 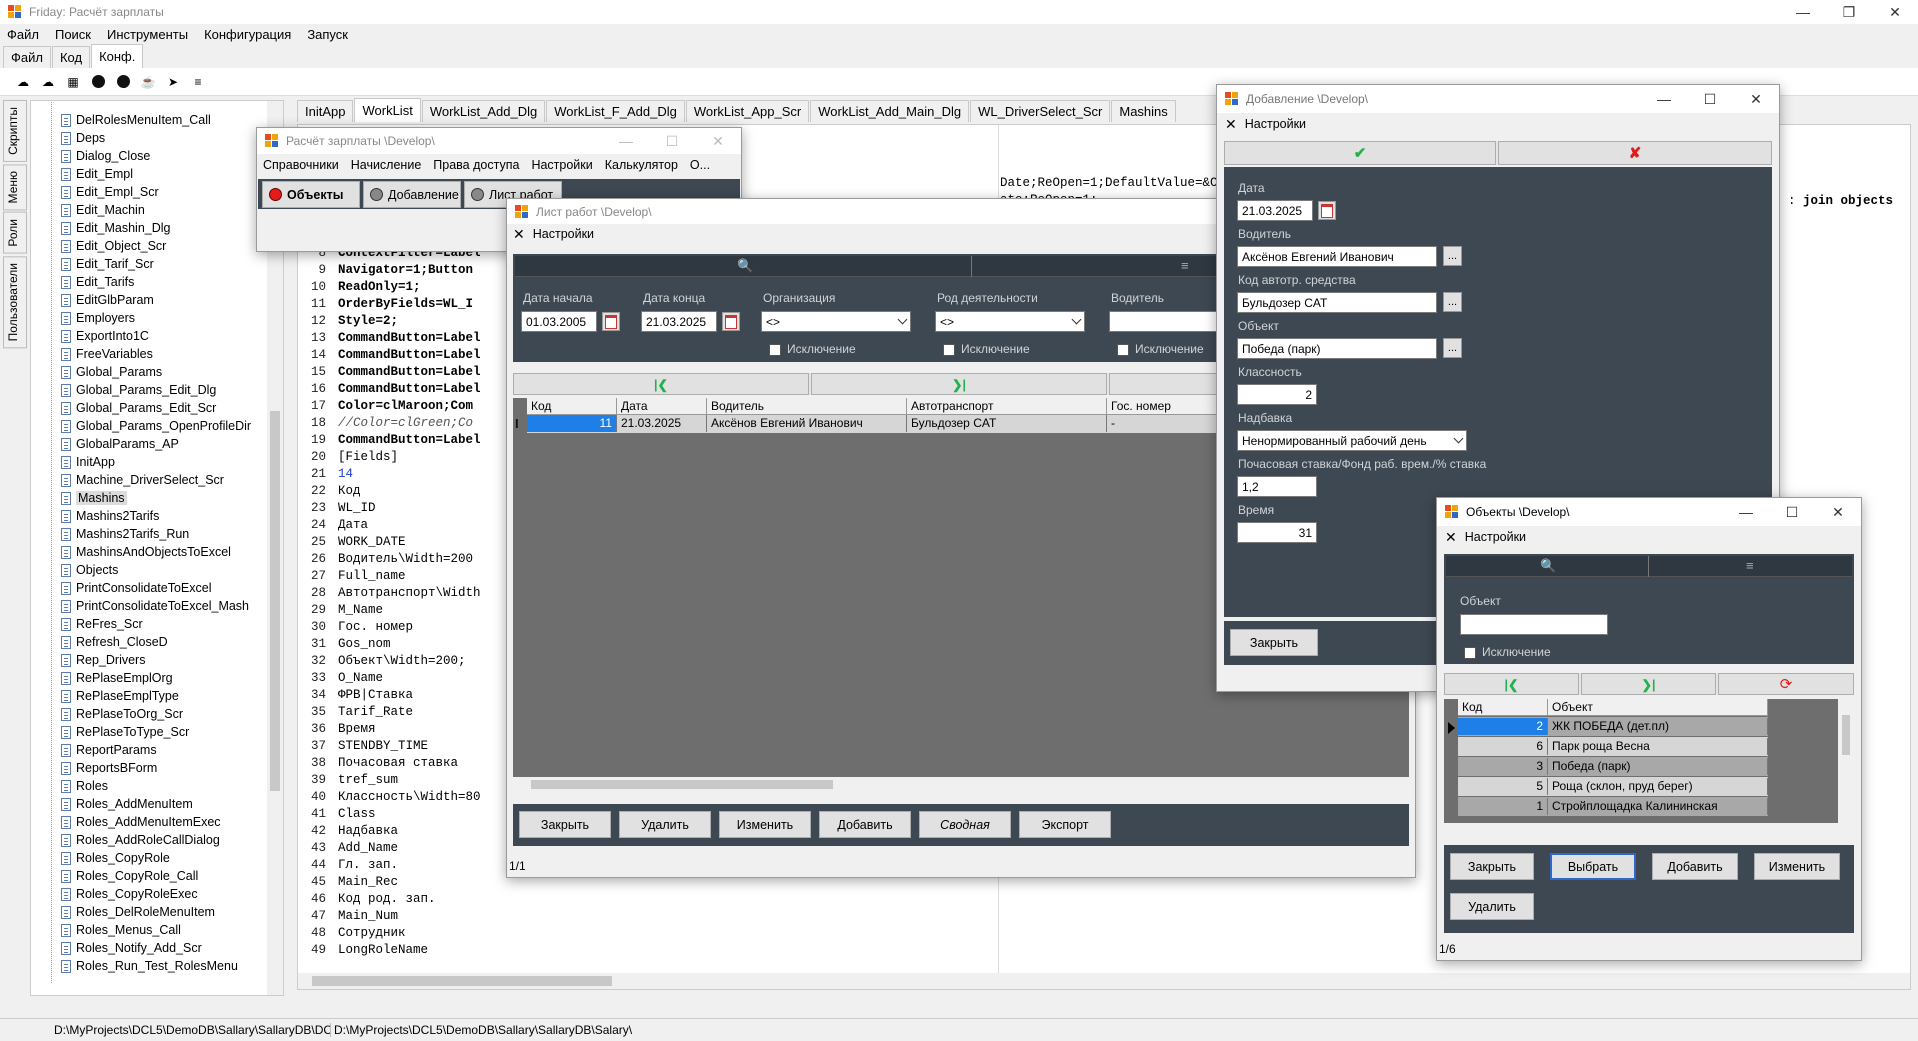 I want to click on tree-item: Roles, so click(x=84, y=786).